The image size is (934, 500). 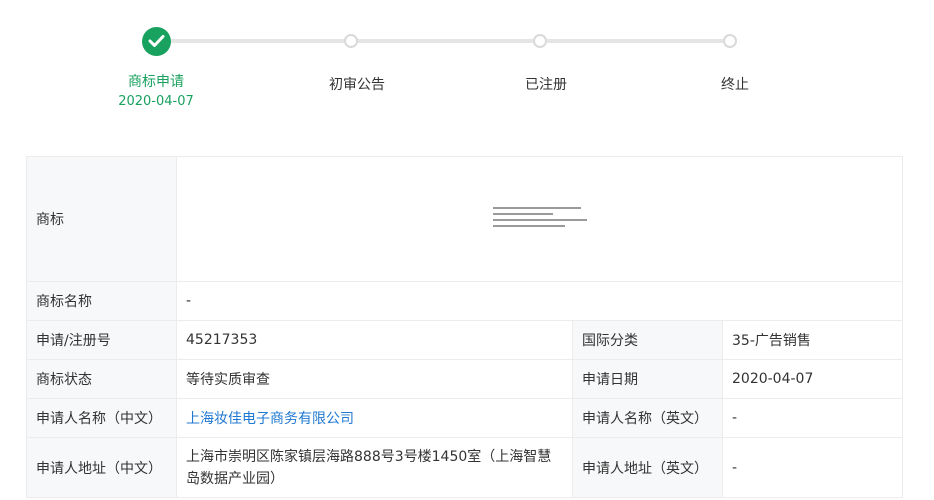 What do you see at coordinates (374, 379) in the screenshot?
I see `status-value: 等待实质审查` at bounding box center [374, 379].